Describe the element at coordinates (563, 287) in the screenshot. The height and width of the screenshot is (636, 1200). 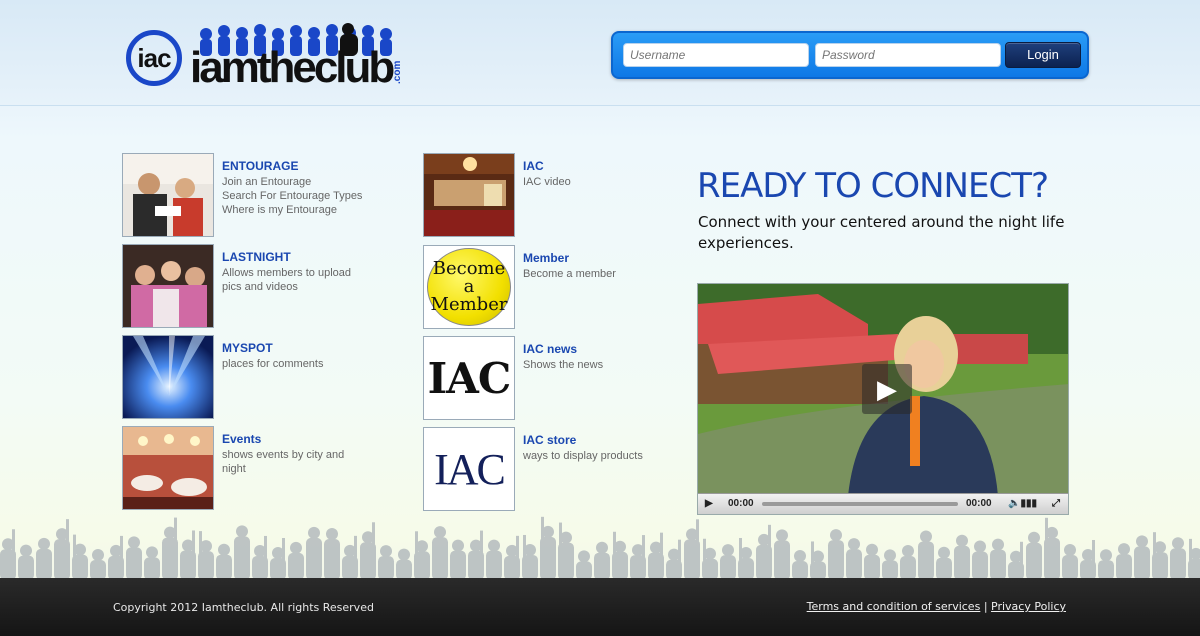
I see `link-member: Become a Member Member Become a member` at that location.